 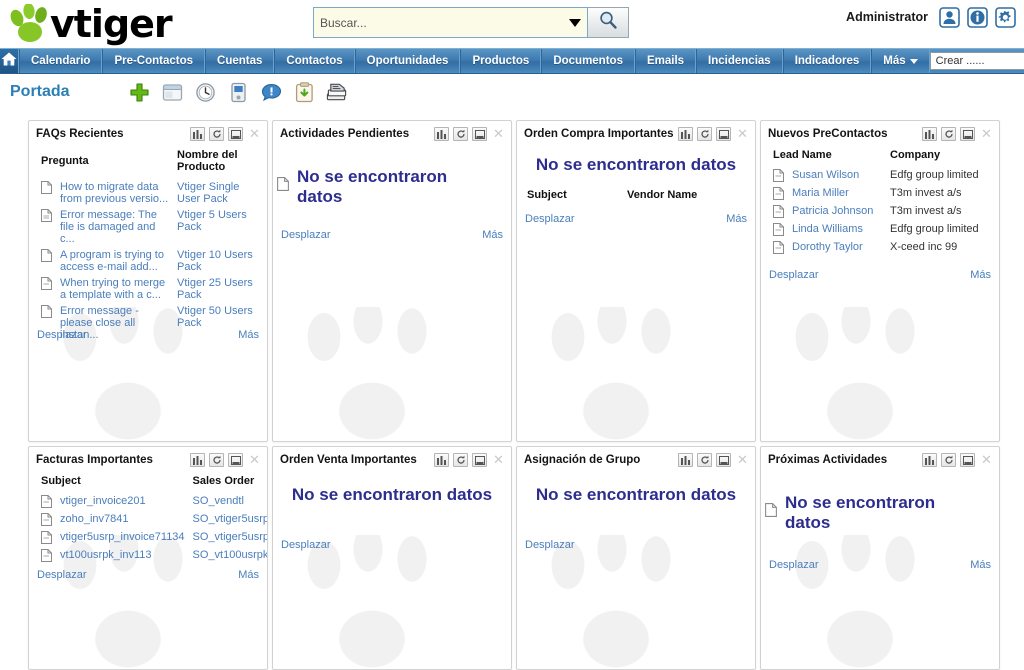 I want to click on invoice-subject: vt100usrpk_inv113, so click(x=122, y=556).